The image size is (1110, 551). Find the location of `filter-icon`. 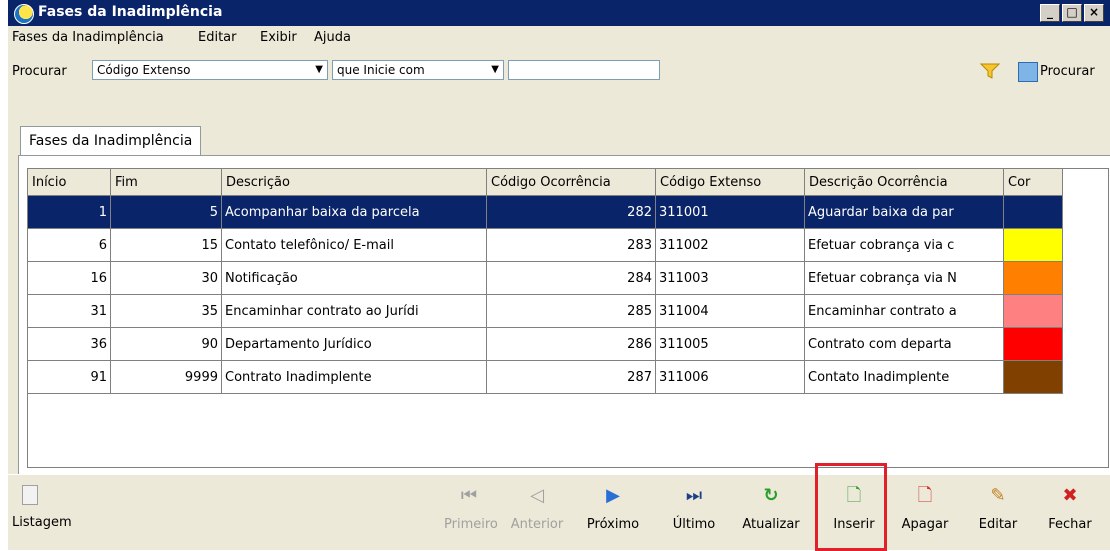

filter-icon is located at coordinates (990, 71).